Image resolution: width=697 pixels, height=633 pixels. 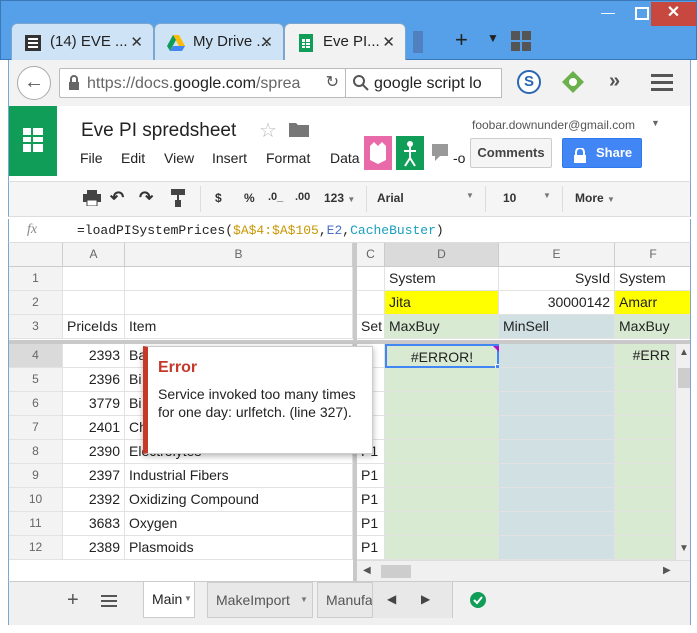 What do you see at coordinates (94, 500) in the screenshot?
I see `cell-a10: 2392` at bounding box center [94, 500].